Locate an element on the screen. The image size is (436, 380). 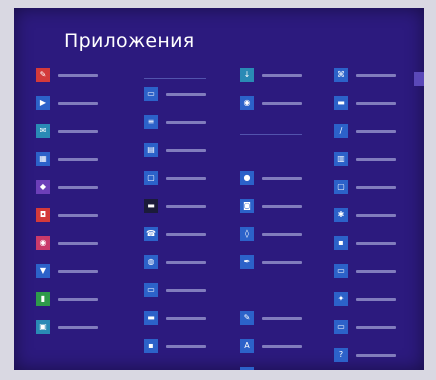
app-list-item: ≡ is located at coordinates (175, 122).